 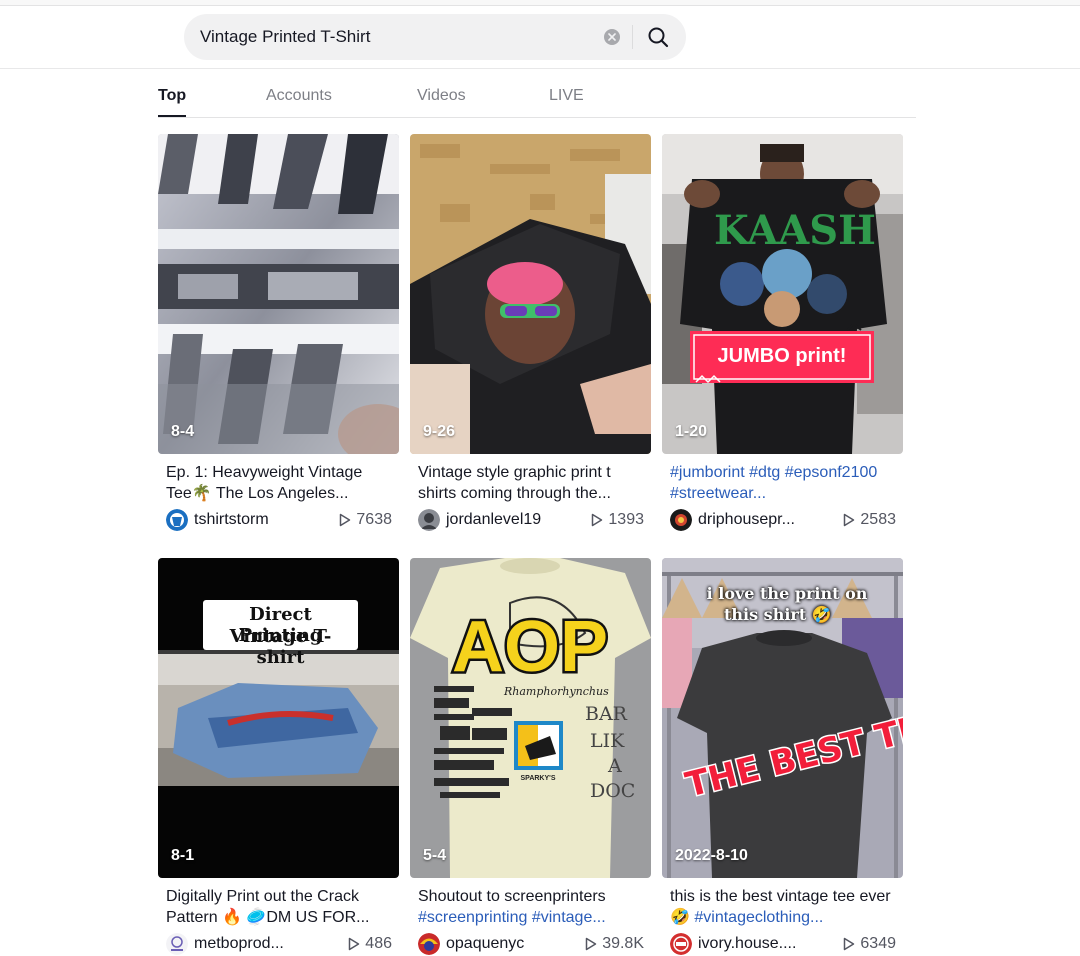 I want to click on video-date: 8-1, so click(x=183, y=855).